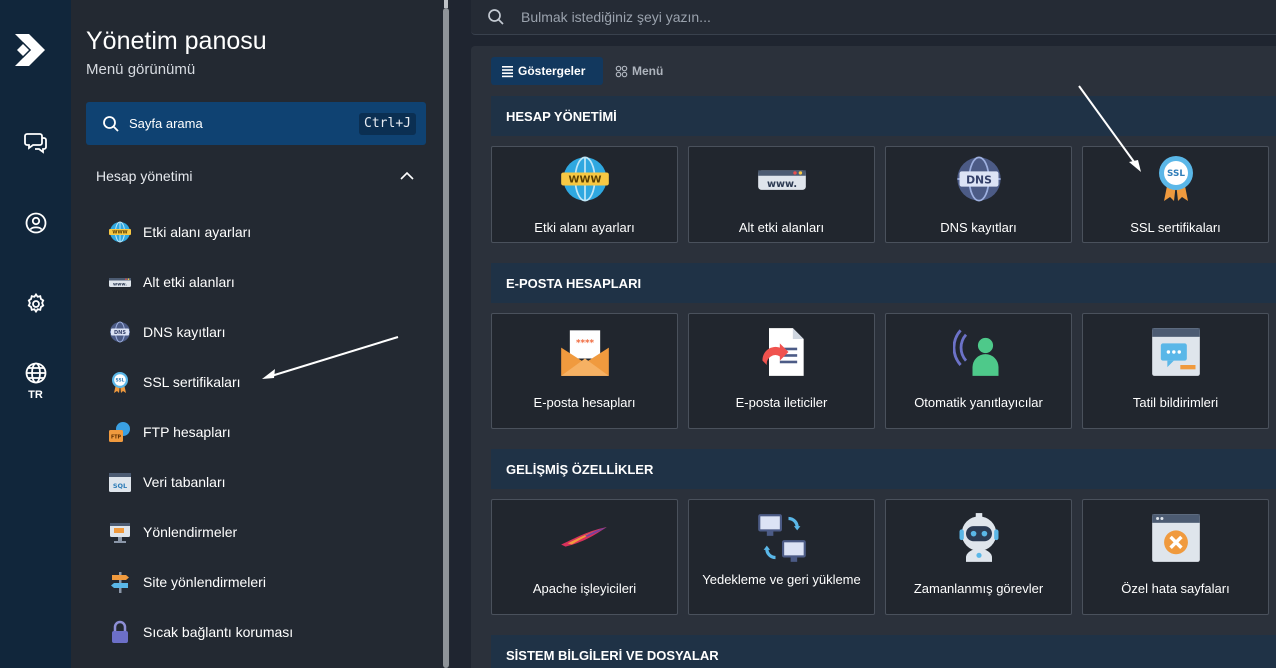 This screenshot has height=668, width=1276. What do you see at coordinates (166, 123) in the screenshot?
I see `page-search-label: Sayfa arama` at bounding box center [166, 123].